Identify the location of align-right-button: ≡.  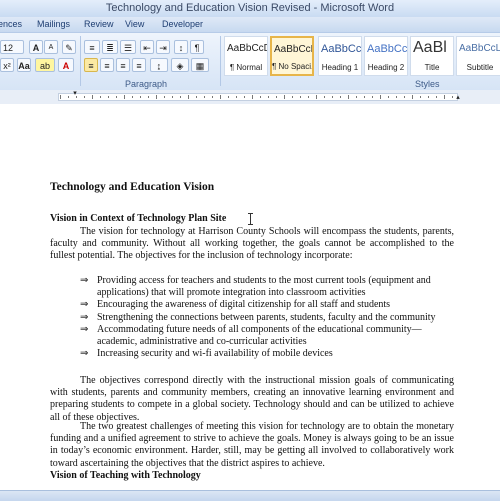
(123, 65).